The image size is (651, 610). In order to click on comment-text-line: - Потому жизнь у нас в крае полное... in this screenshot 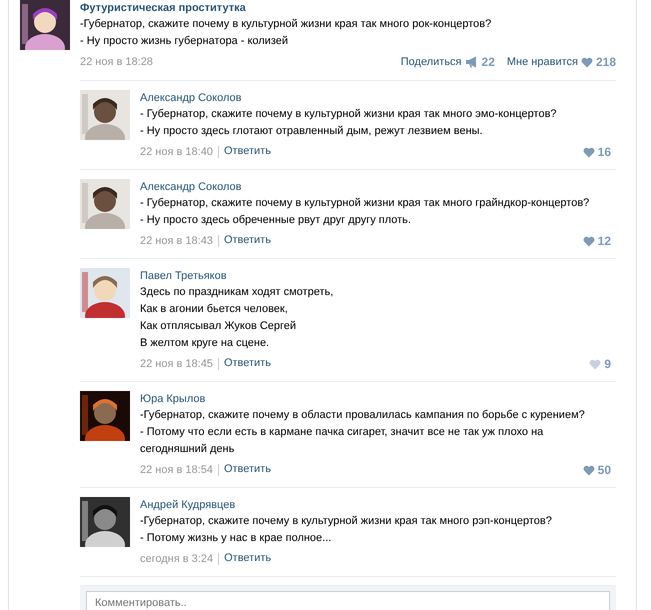, I will do `click(236, 538)`.